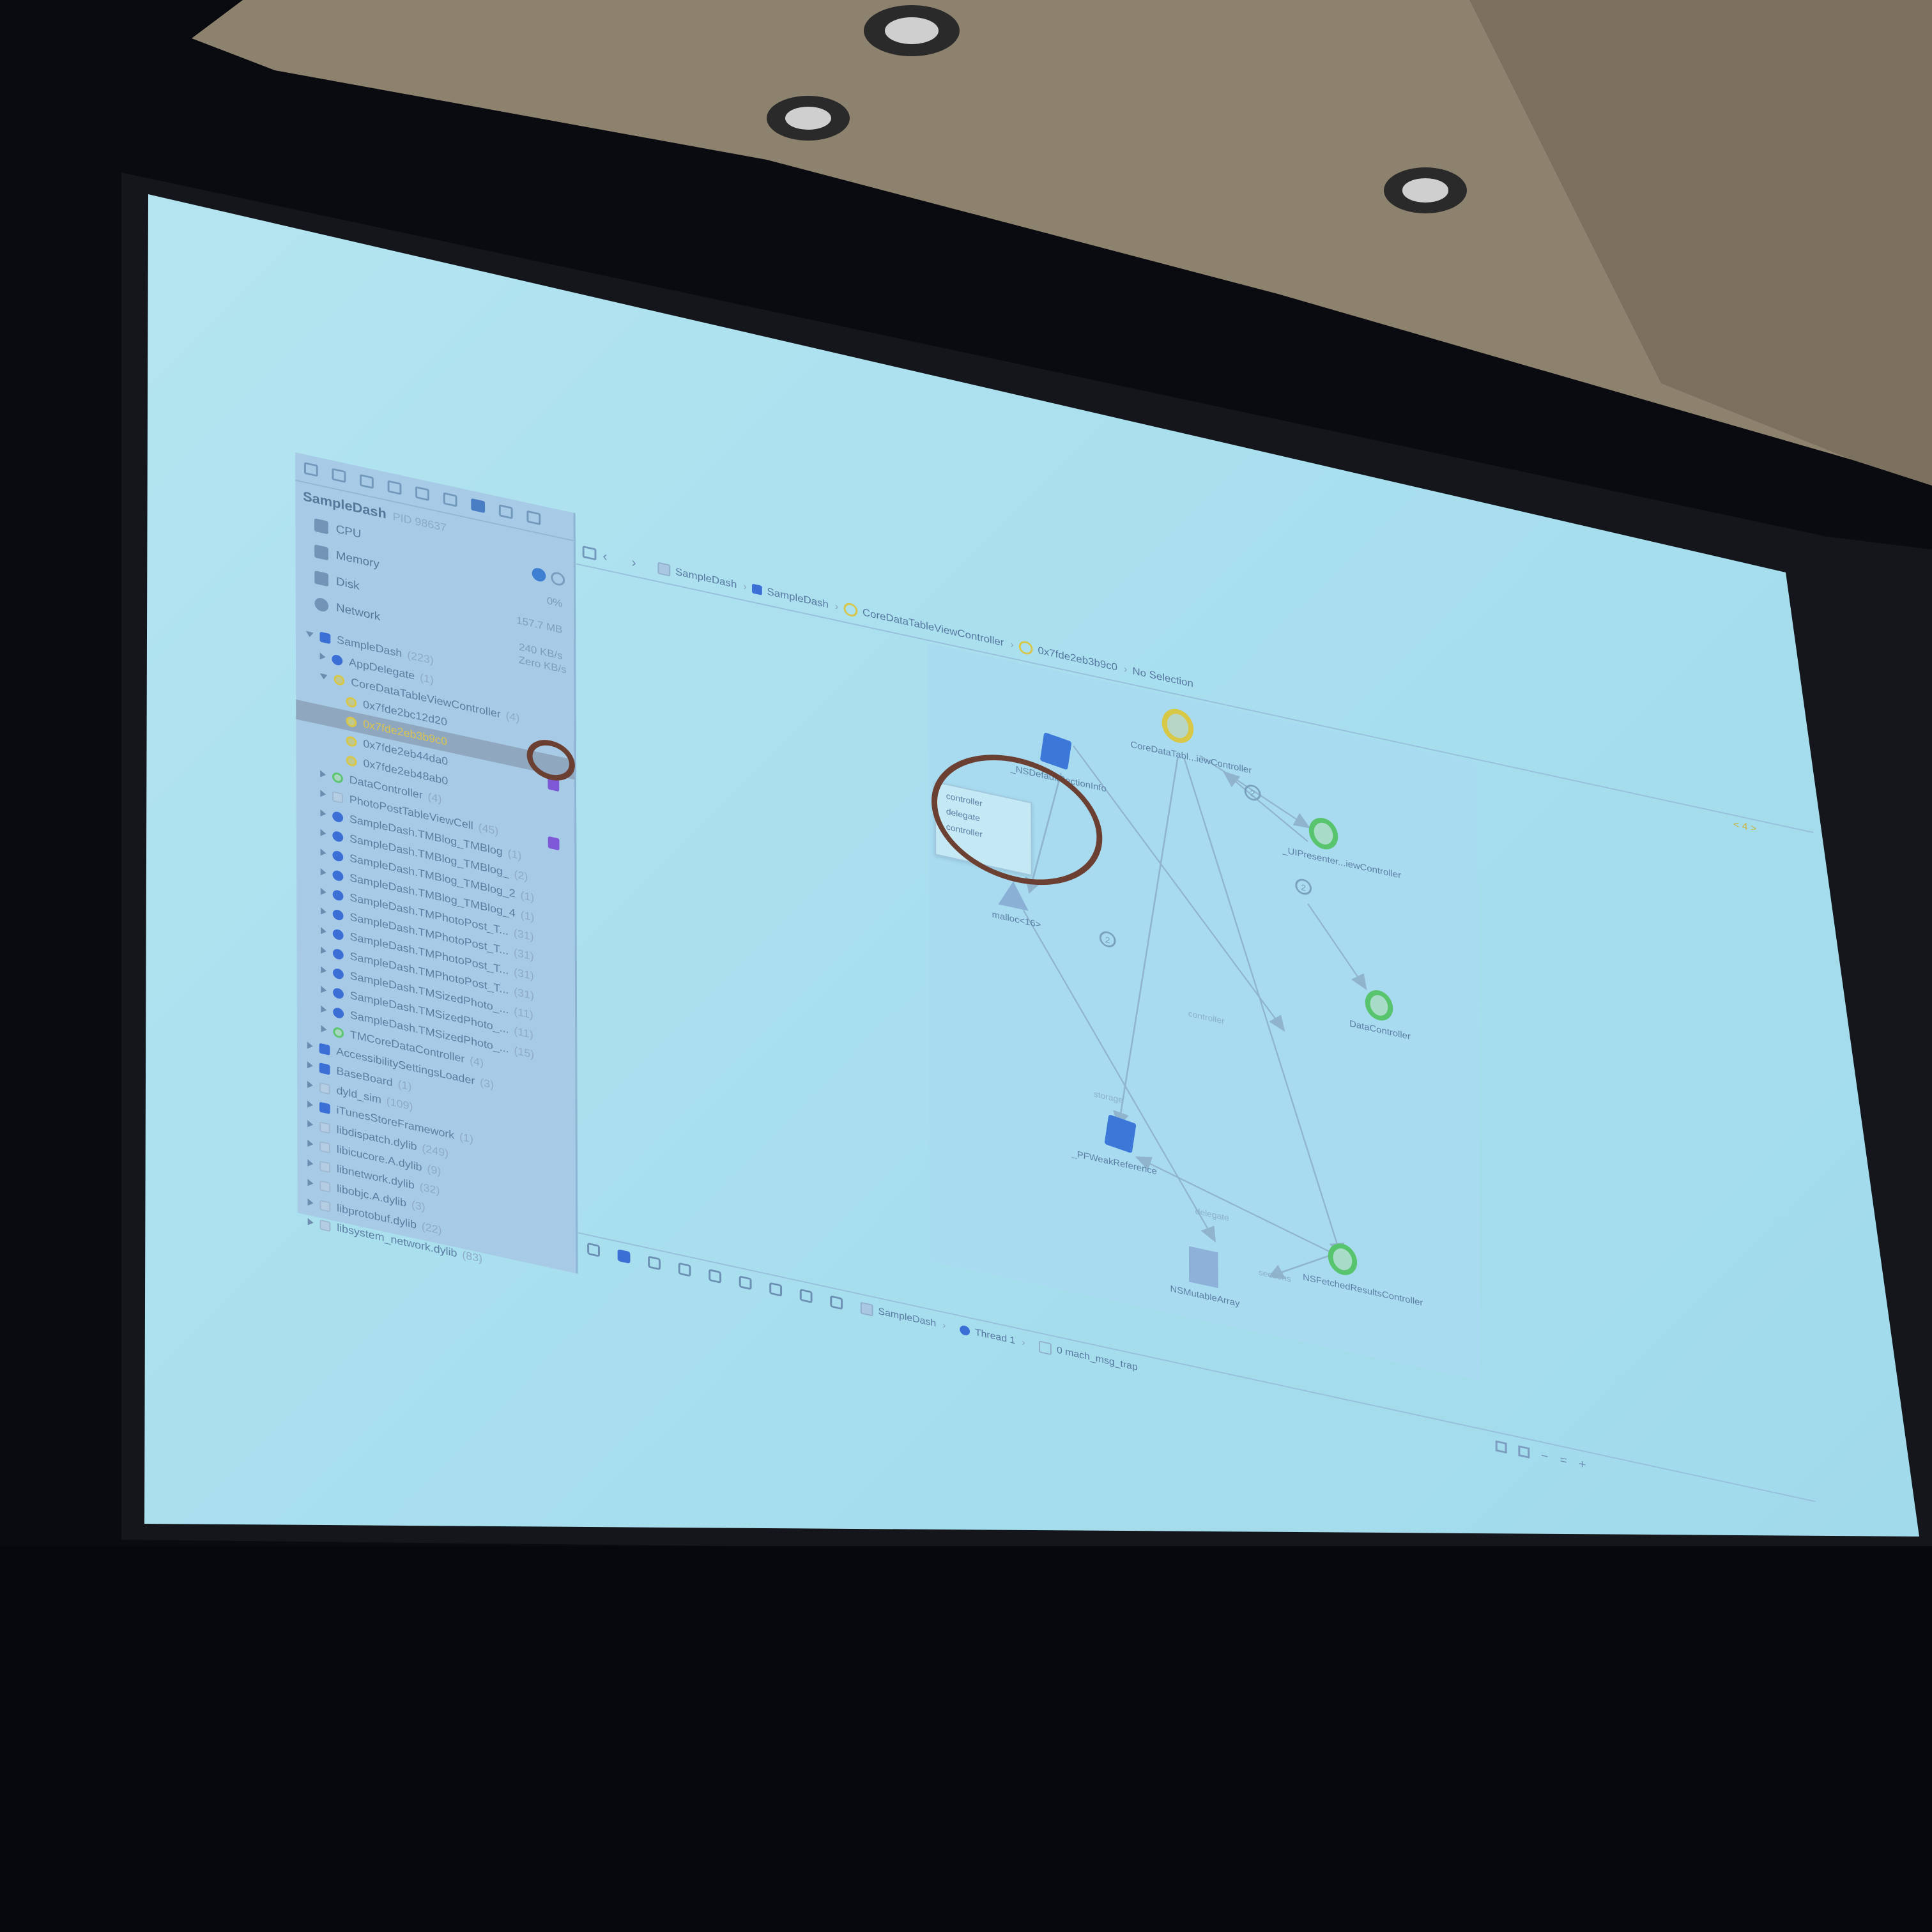  I want to click on debug-crumb-frame: 0 mach_msg_trap, so click(1088, 1357).